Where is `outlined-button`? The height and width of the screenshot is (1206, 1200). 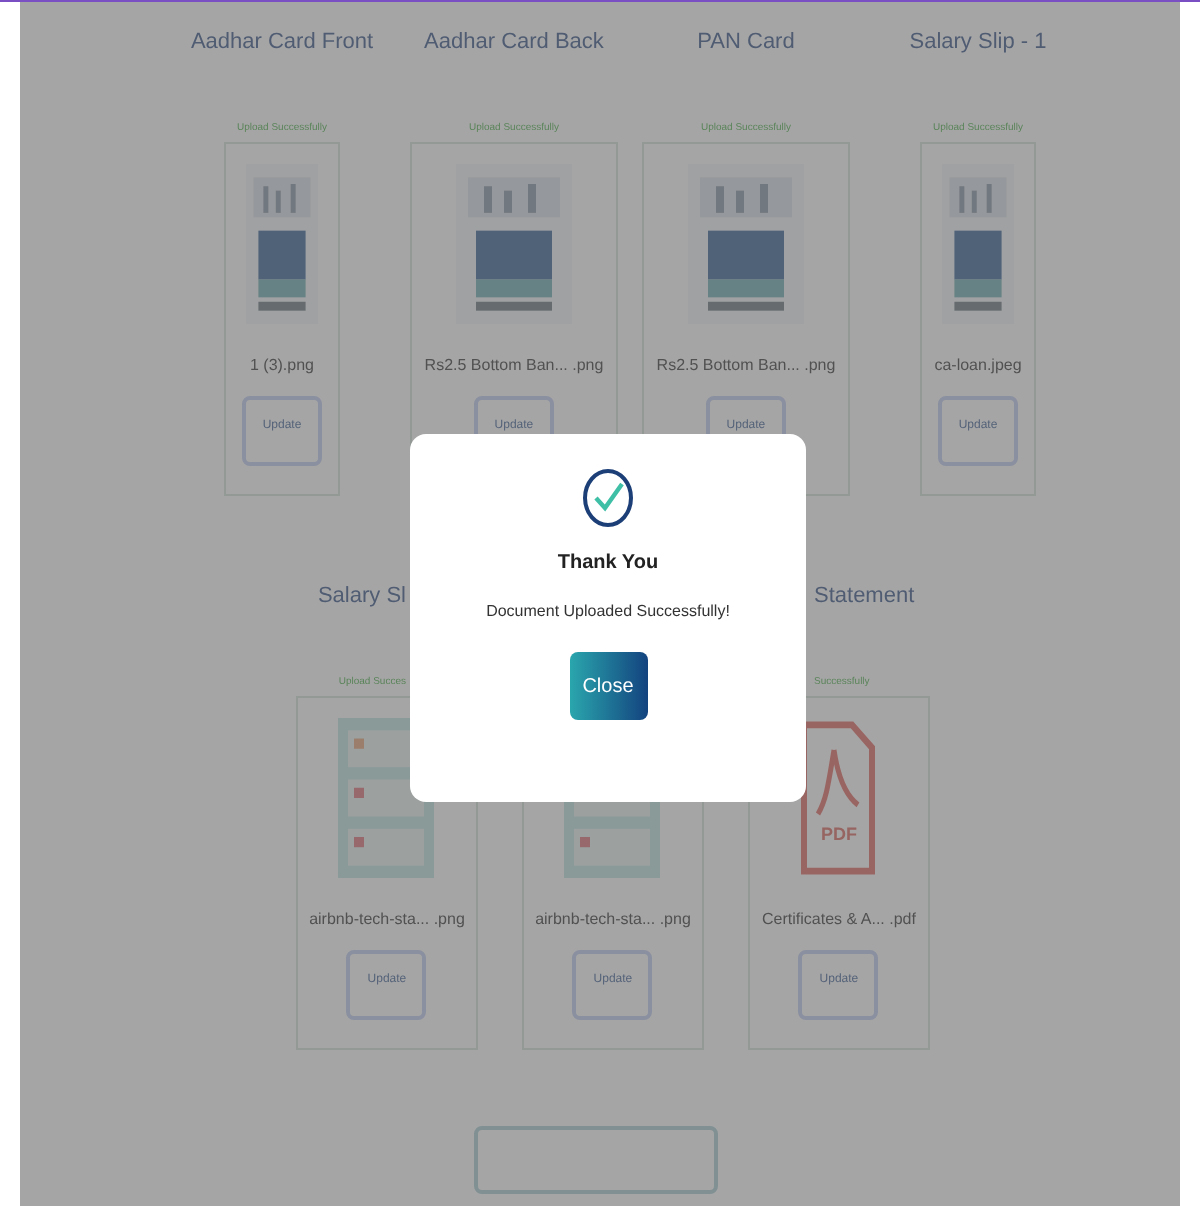 outlined-button is located at coordinates (596, 1160).